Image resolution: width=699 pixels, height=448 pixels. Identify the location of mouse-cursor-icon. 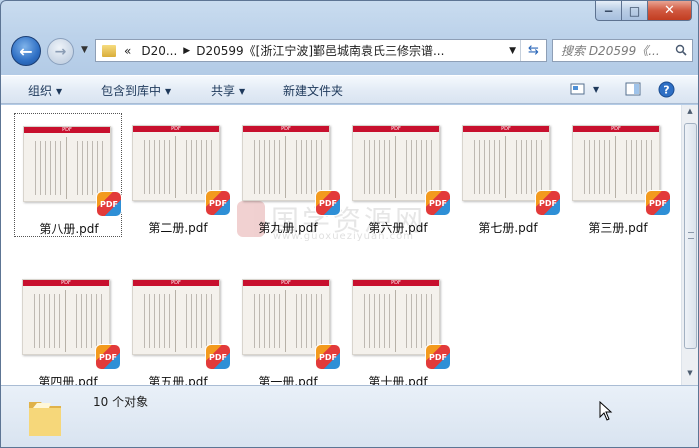
(606, 411).